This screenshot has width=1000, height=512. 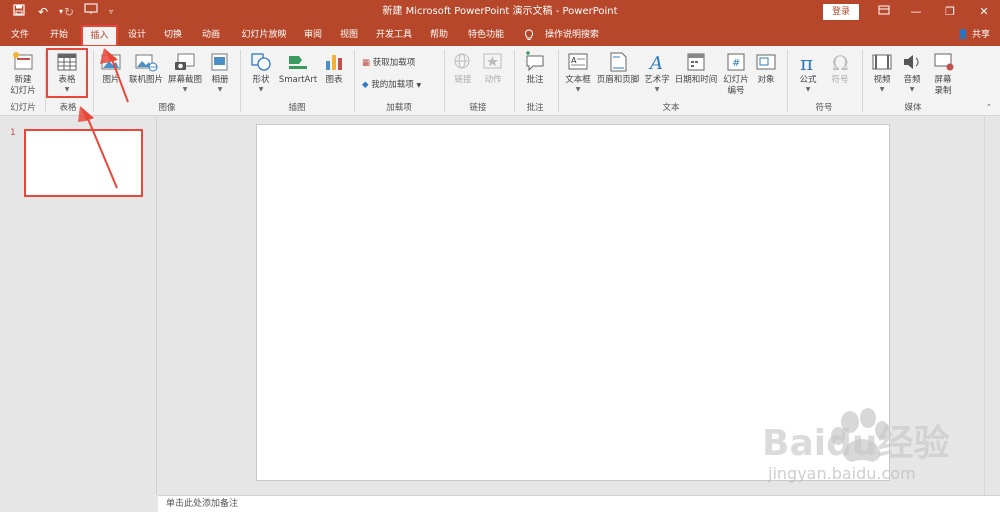 I want to click on header-footer-icon, so click(x=618, y=62).